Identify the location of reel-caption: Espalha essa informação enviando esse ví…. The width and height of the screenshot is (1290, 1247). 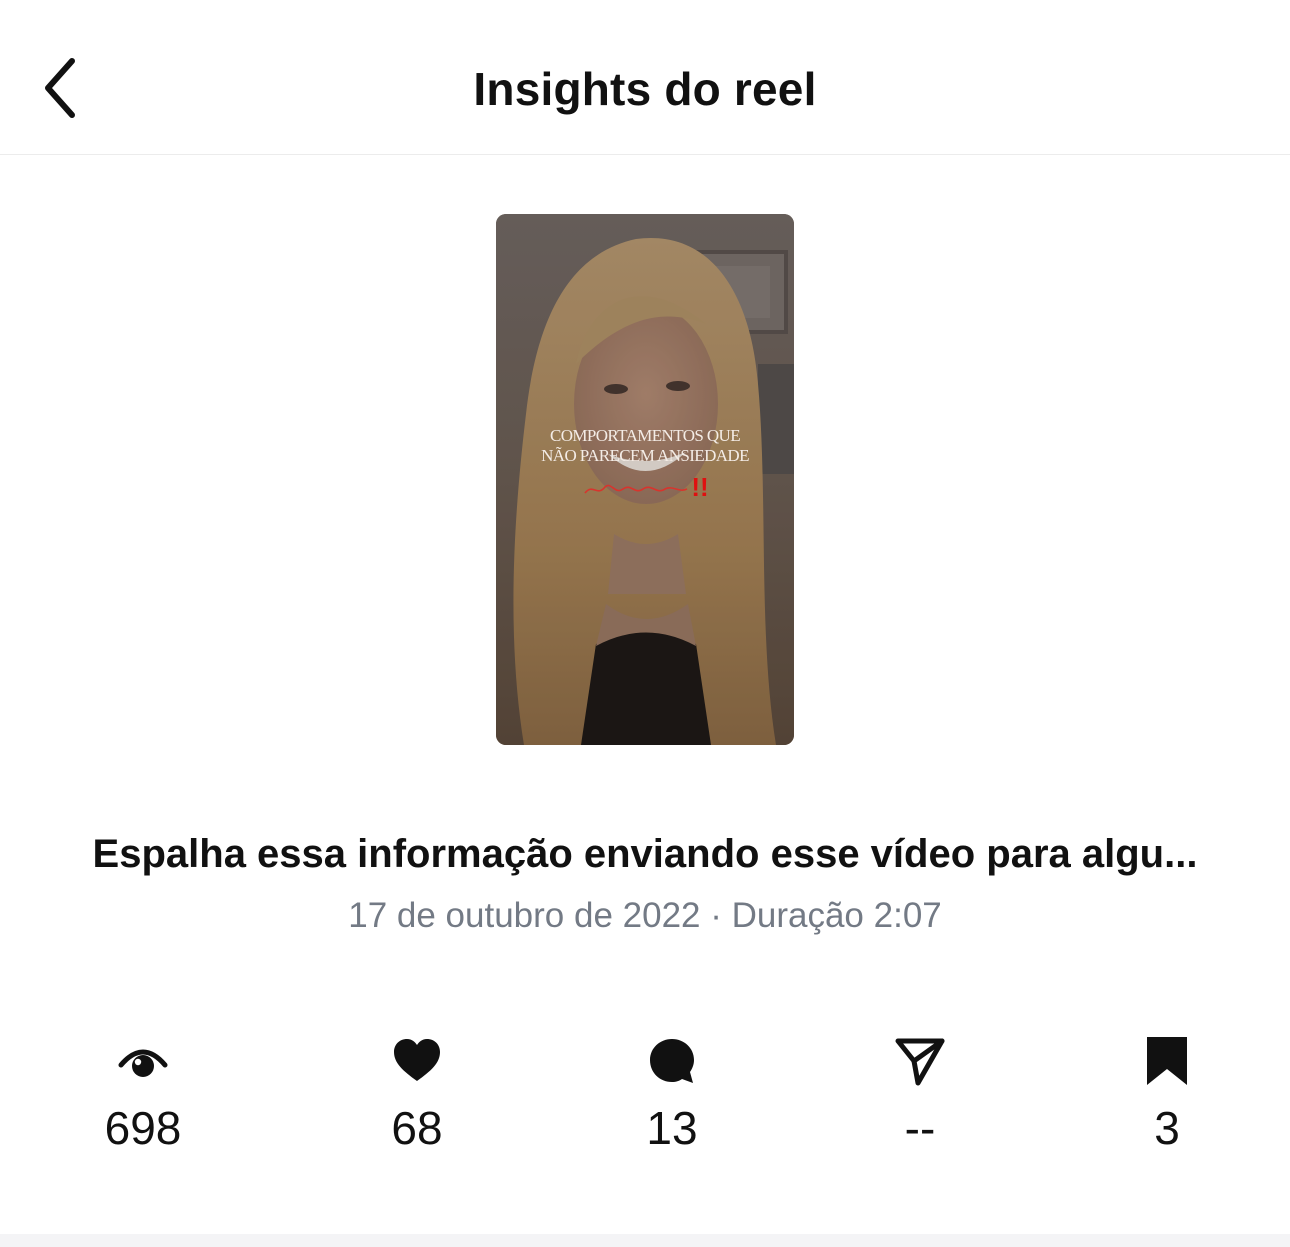
(645, 854).